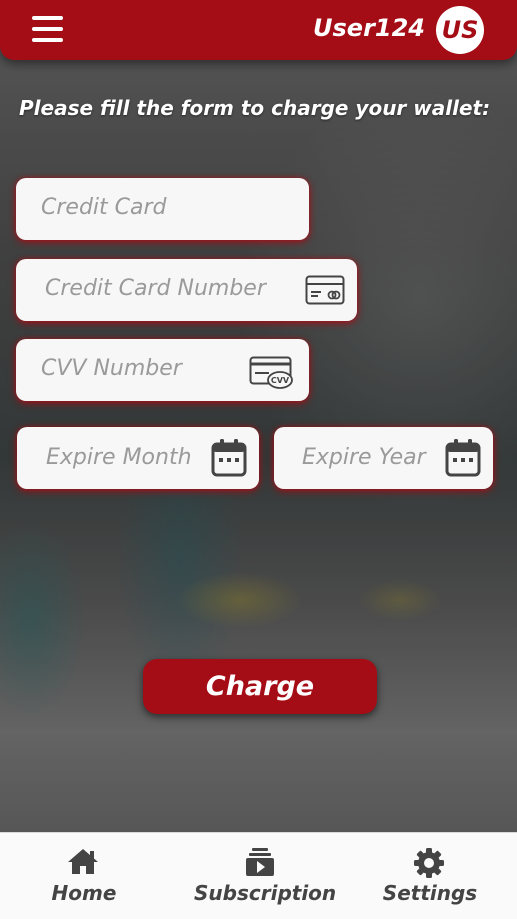  Describe the element at coordinates (111, 368) in the screenshot. I see `cvv-number-placeholder: CVV Number` at that location.